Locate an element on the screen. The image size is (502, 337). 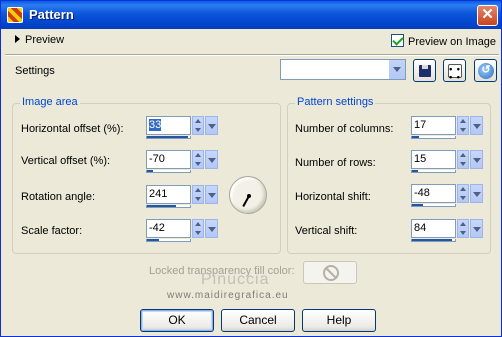
reset-icon: ↺ is located at coordinates (486, 71).